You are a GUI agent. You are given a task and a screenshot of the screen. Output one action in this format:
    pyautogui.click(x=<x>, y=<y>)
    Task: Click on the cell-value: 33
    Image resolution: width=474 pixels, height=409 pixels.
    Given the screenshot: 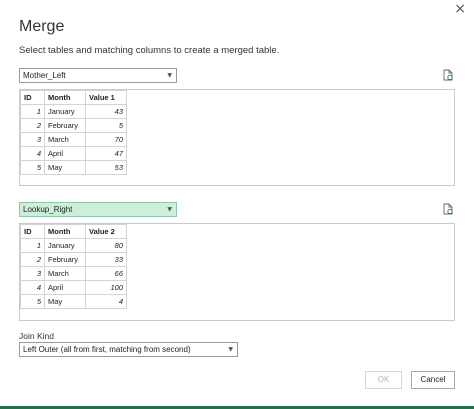 What is the action you would take?
    pyautogui.click(x=106, y=259)
    